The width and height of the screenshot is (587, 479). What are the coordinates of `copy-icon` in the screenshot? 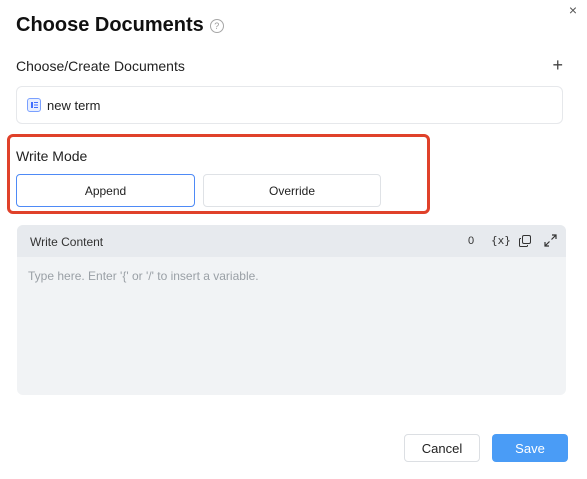 It's located at (525, 241).